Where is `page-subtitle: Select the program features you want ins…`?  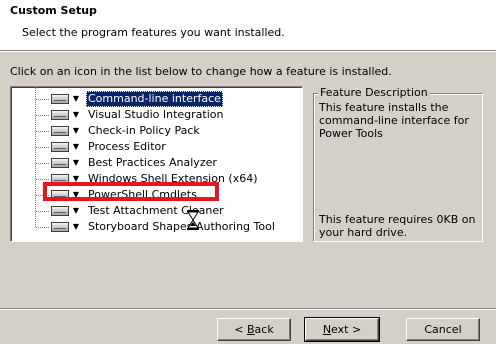
page-subtitle: Select the program features you want ins… is located at coordinates (153, 32).